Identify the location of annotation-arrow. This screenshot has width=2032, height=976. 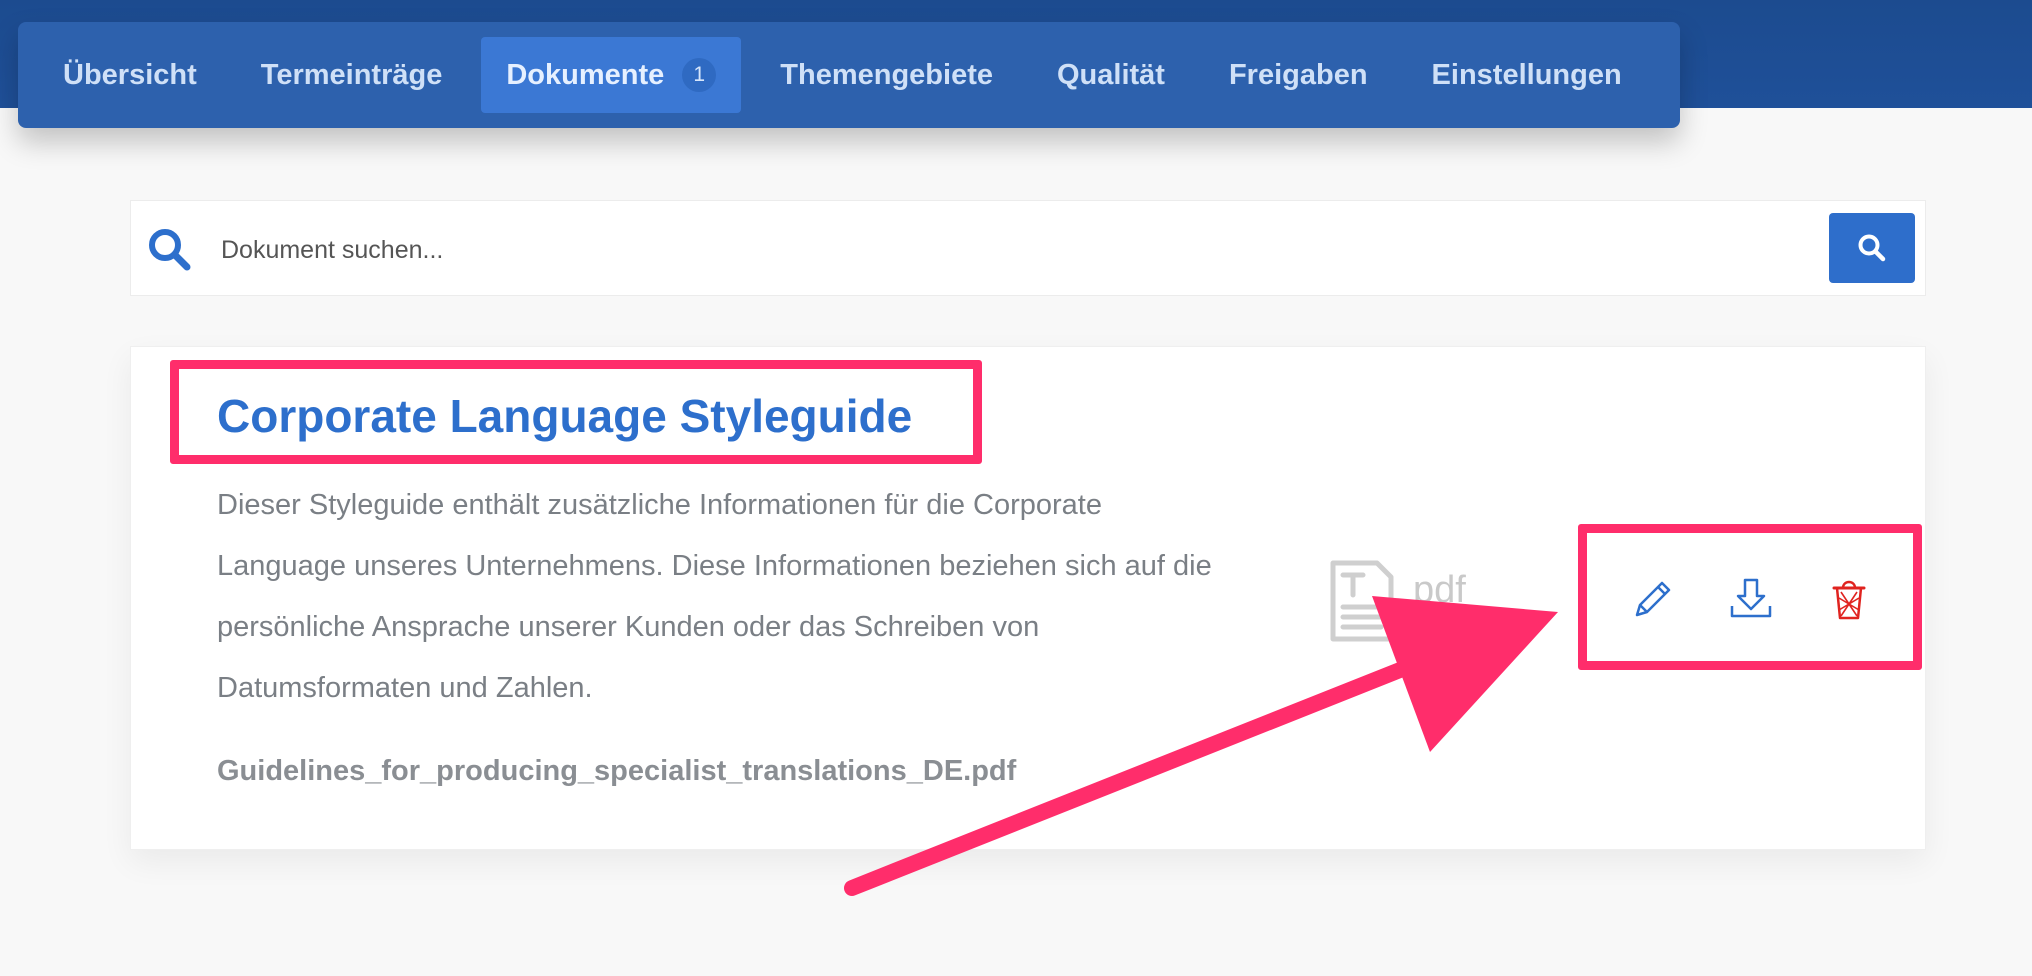
(1201, 746).